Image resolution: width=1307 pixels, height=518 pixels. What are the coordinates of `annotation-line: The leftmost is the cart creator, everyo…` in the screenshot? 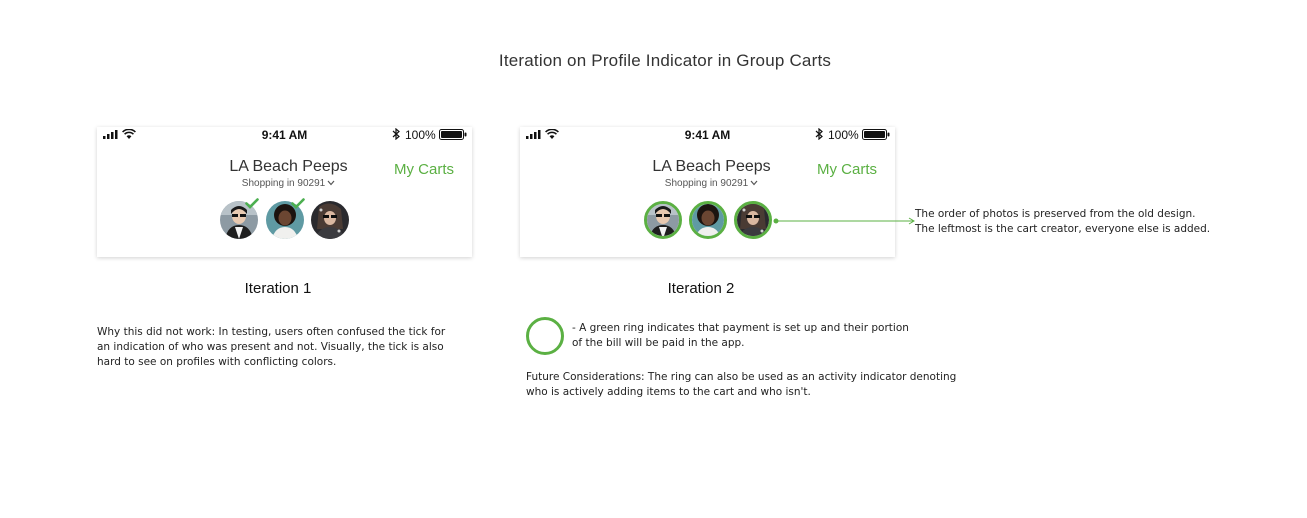 It's located at (1063, 229).